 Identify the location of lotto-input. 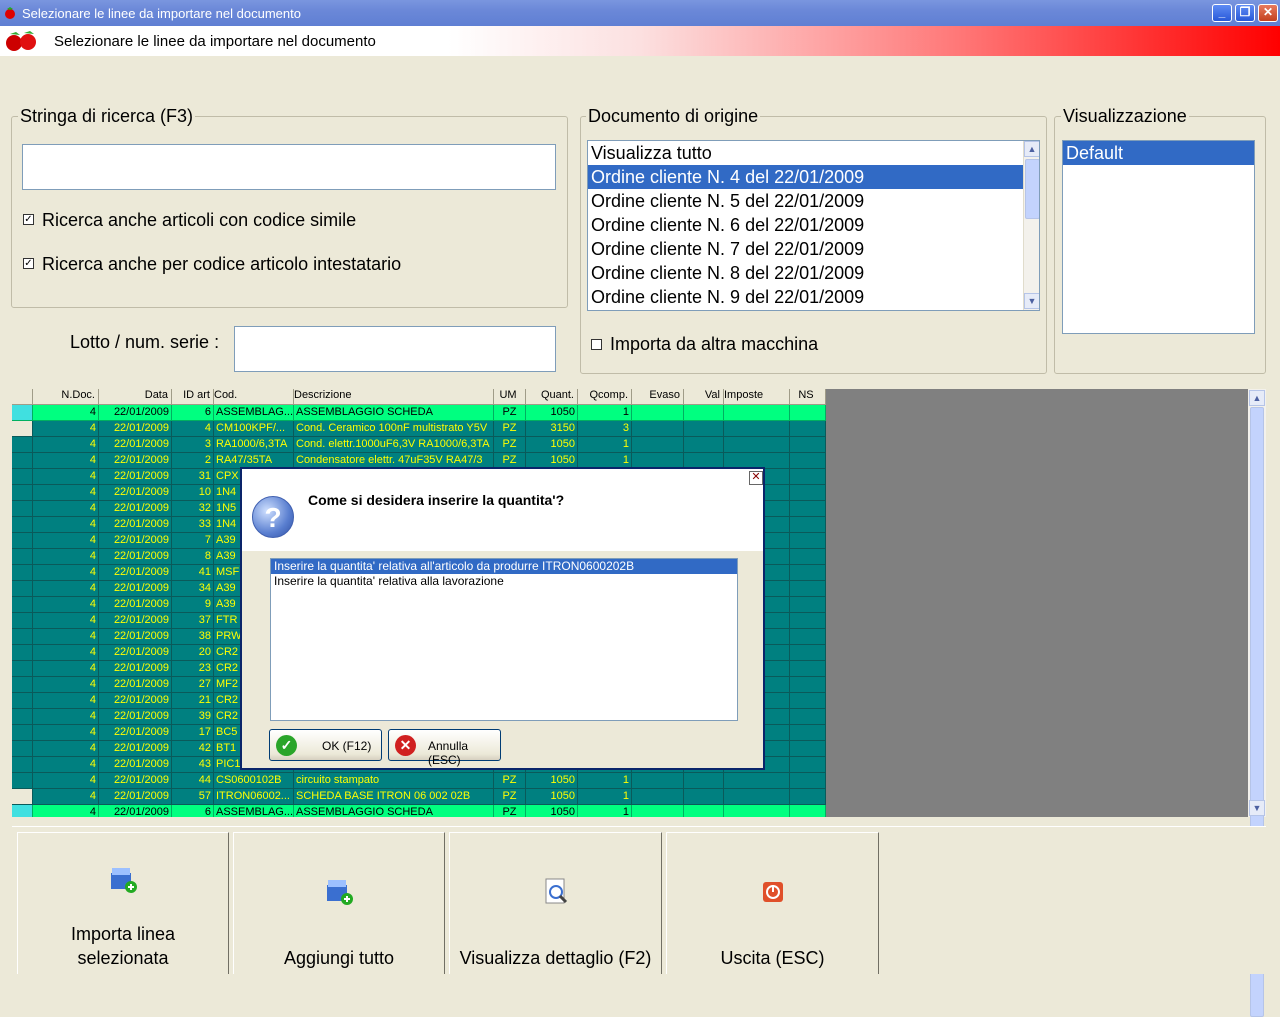
(395, 349).